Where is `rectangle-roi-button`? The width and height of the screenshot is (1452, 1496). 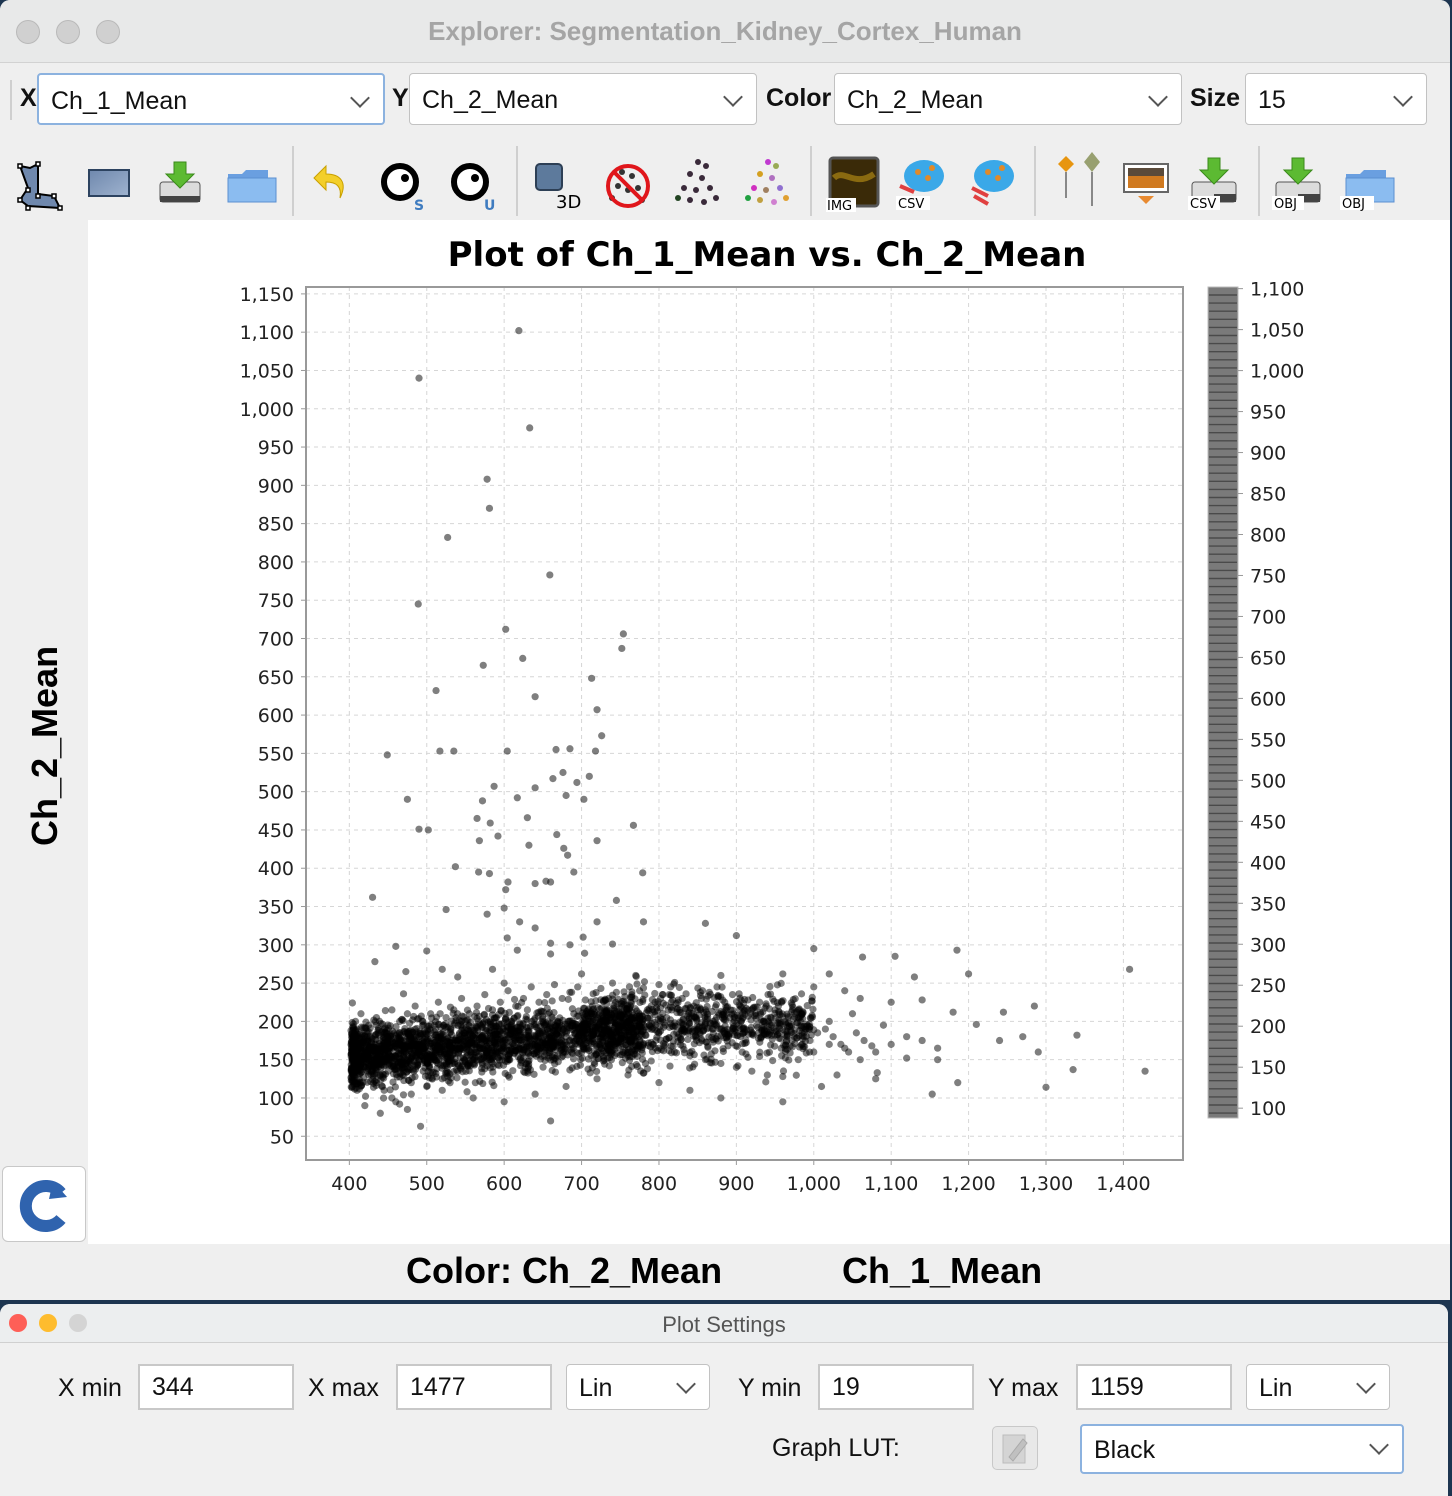 rectangle-roi-button is located at coordinates (112, 180).